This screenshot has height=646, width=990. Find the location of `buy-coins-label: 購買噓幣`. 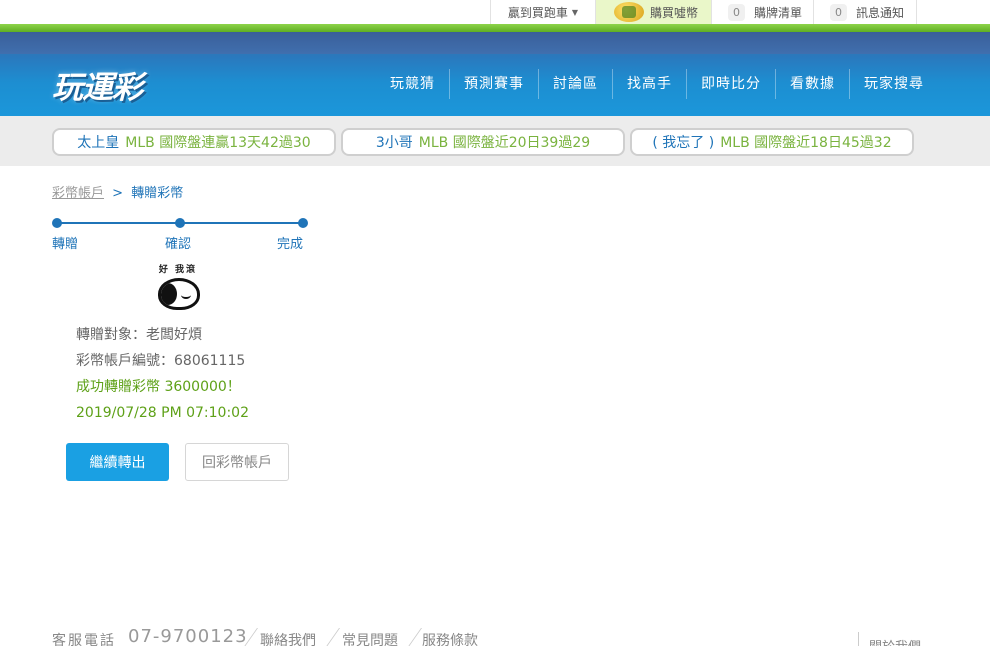

buy-coins-label: 購買噓幣 is located at coordinates (674, 12).